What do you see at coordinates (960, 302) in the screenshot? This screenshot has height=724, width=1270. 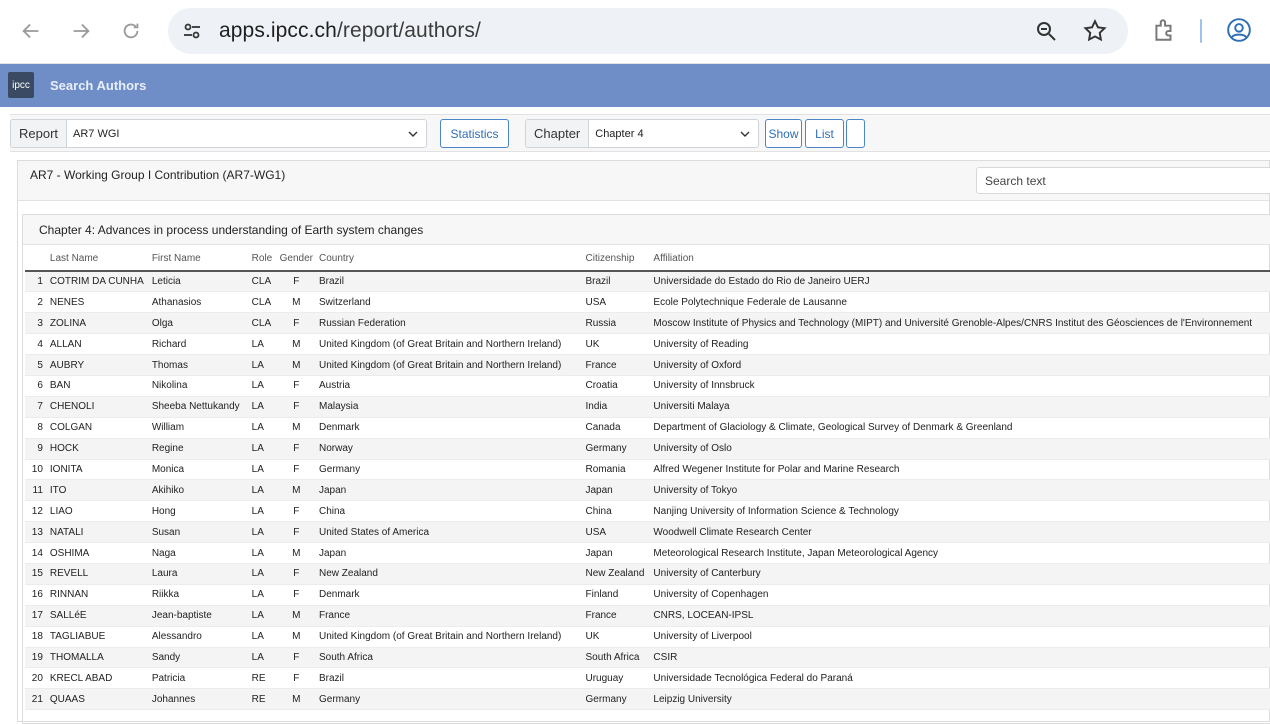 I see `cell-affiliation: Ecole Polytechnique Federale de Lausanne` at bounding box center [960, 302].